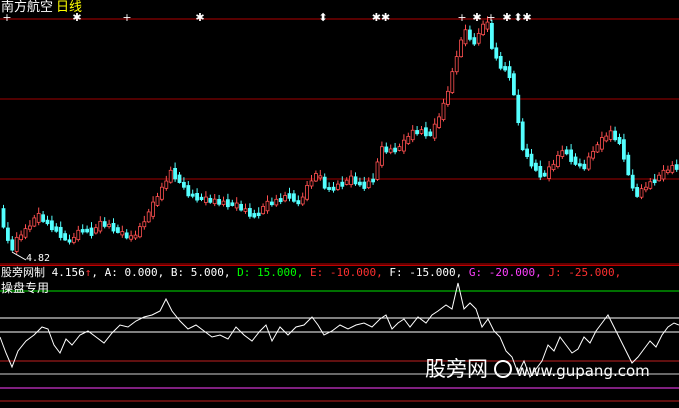 This screenshot has width=679, height=408. I want to click on watermark-url: www.gupang.com, so click(583, 371).